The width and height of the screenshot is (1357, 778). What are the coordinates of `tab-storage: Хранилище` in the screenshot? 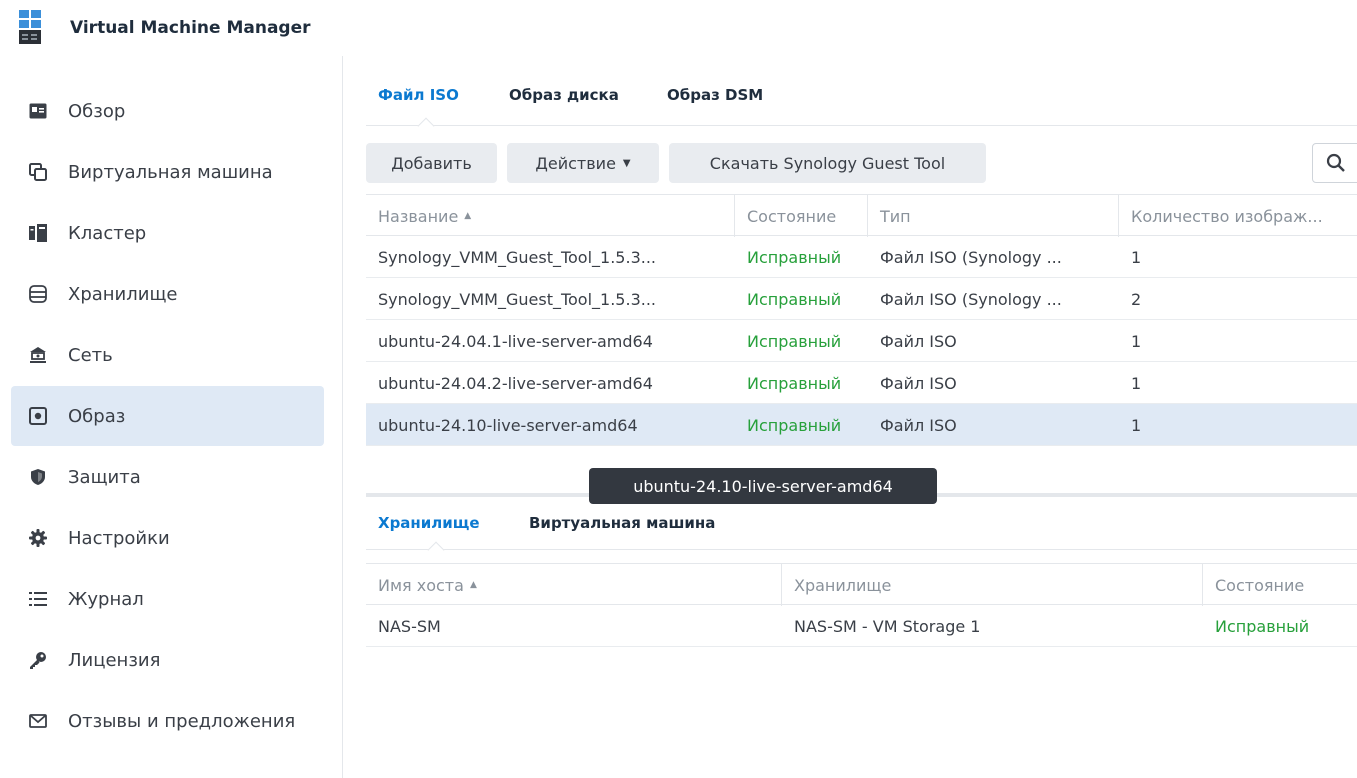 It's located at (429, 523).